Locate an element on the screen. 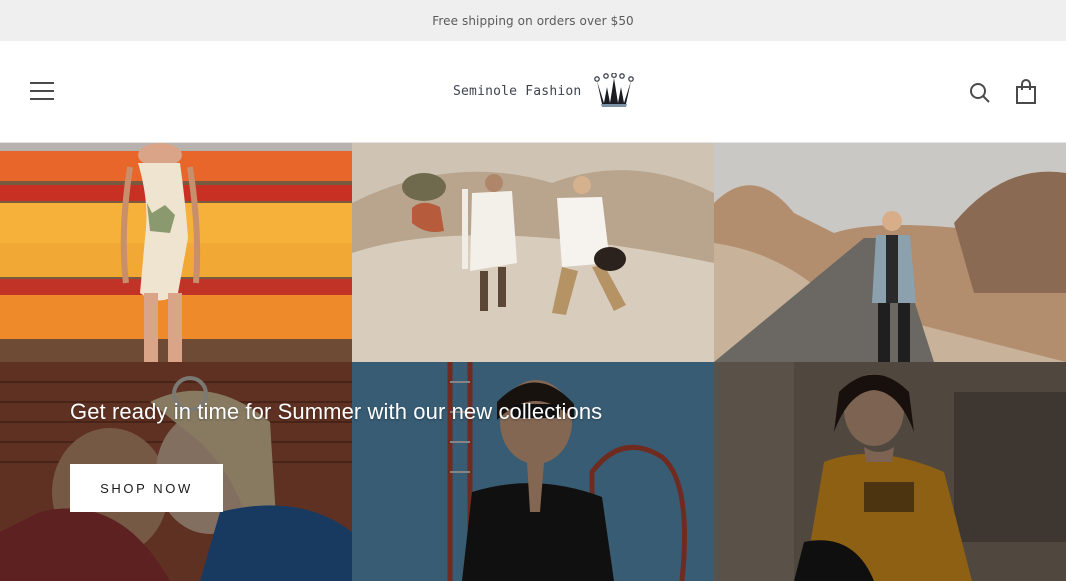  announcement-bar: Free shipping on orders over $50 is located at coordinates (533, 20).